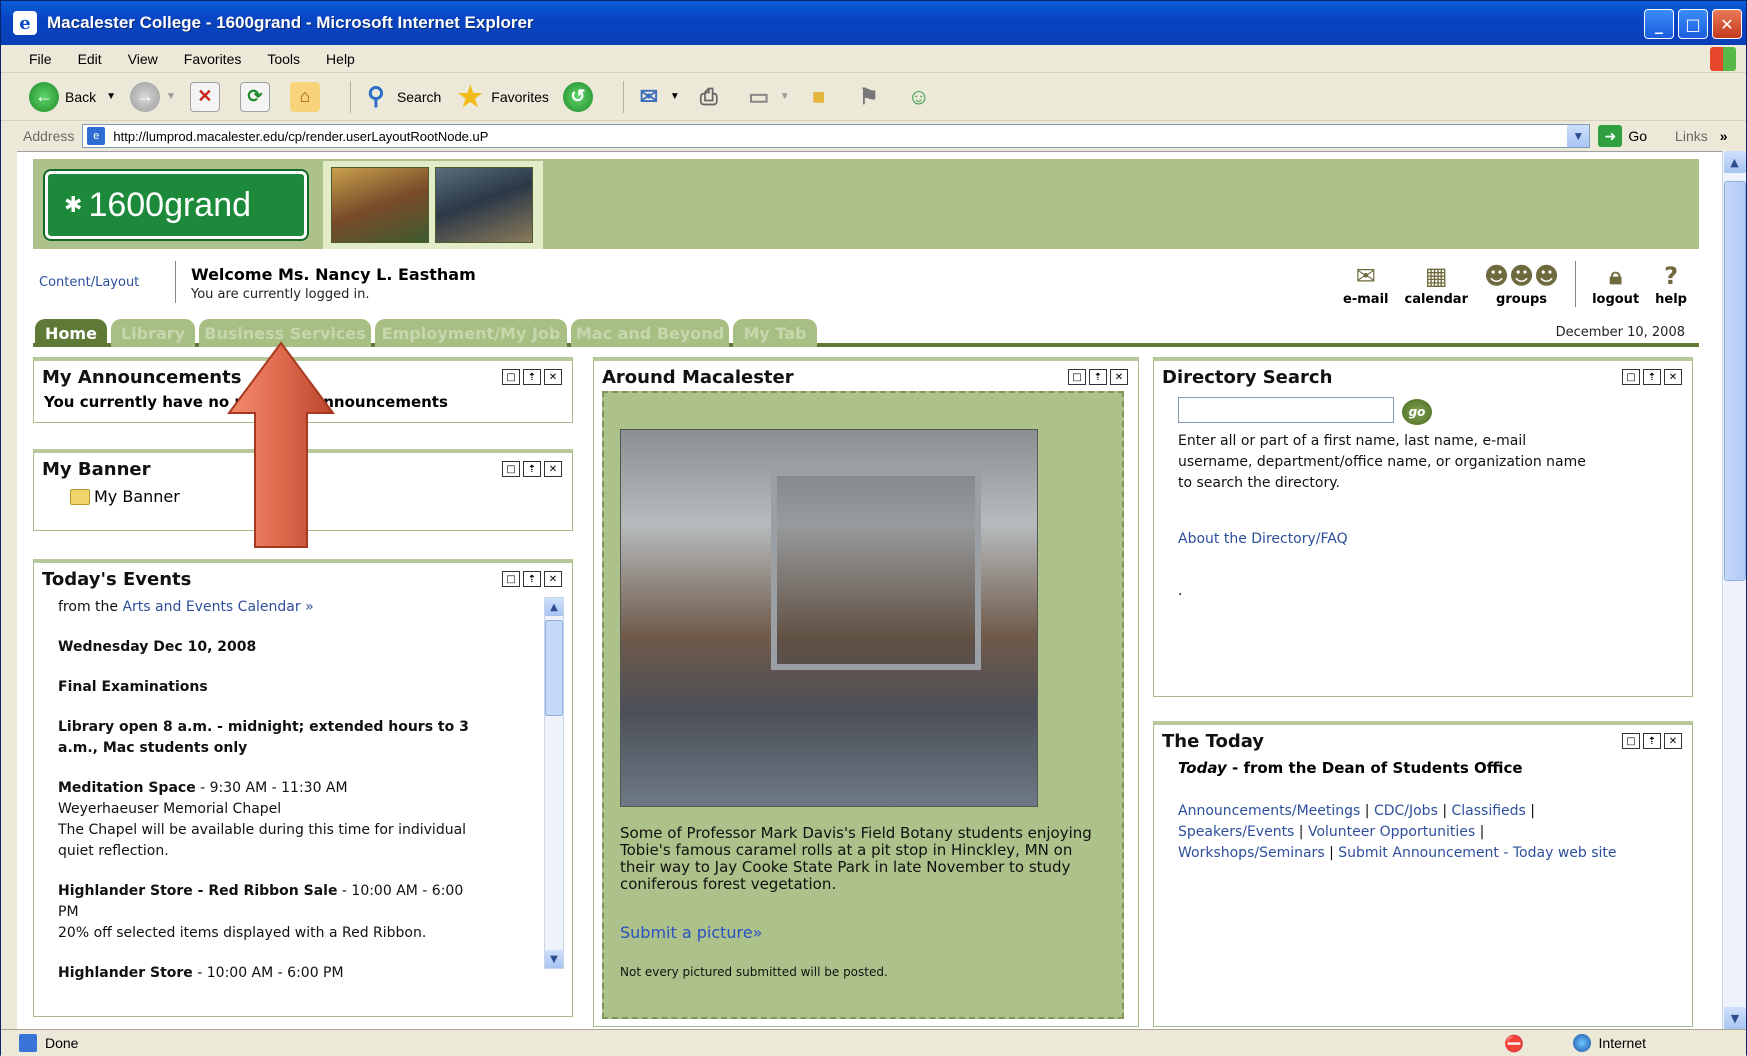 The width and height of the screenshot is (1747, 1056). What do you see at coordinates (170, 204) in the screenshot?
I see `logo-text: 1600grand` at bounding box center [170, 204].